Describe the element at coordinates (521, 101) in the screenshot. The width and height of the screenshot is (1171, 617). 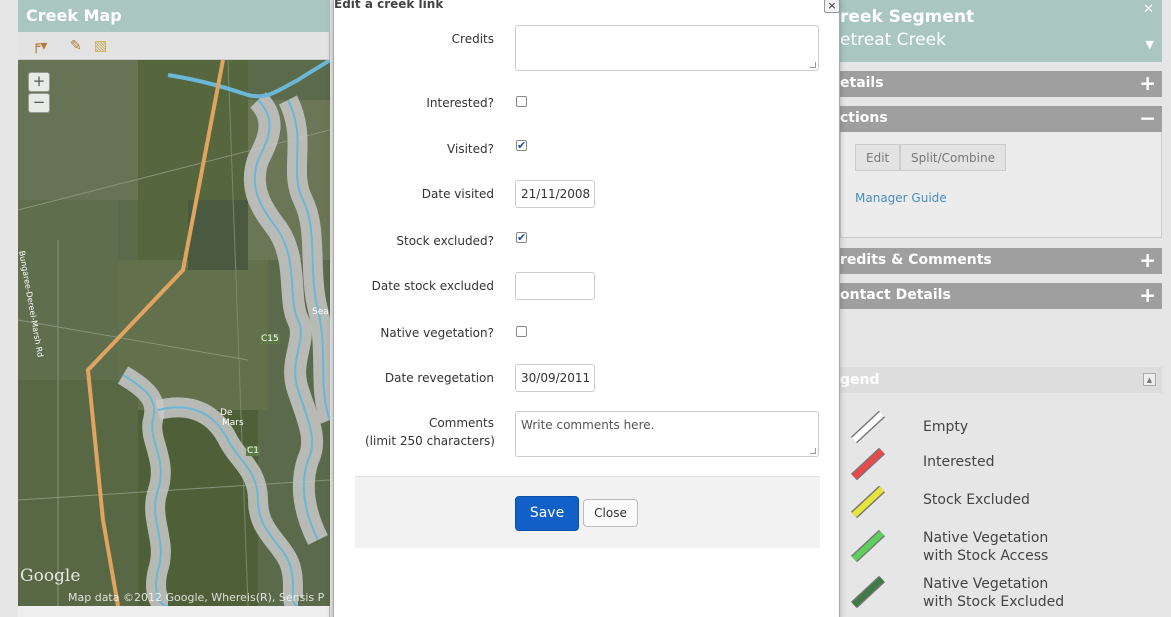
I see `interested-checkbox` at that location.